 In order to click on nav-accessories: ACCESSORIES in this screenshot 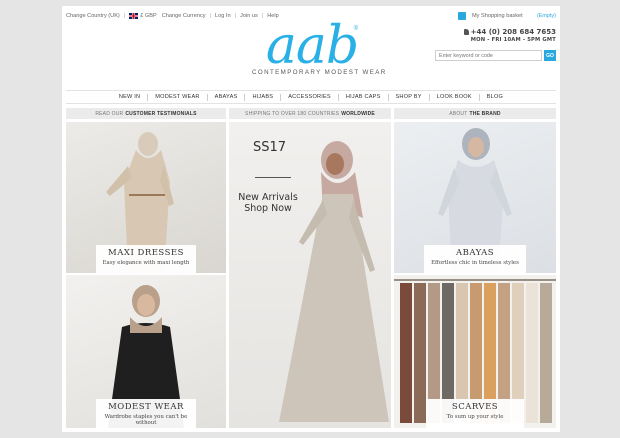, I will do `click(309, 97)`.